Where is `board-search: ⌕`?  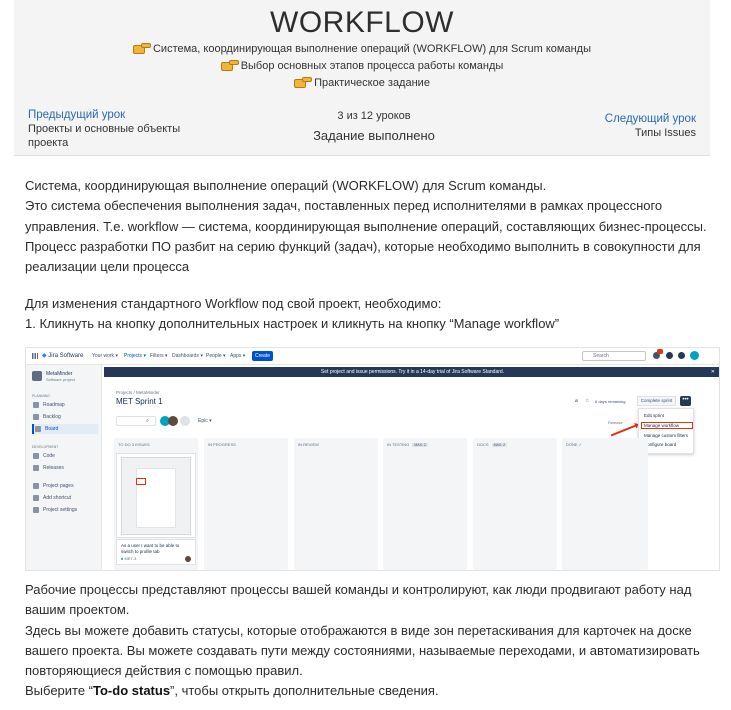
board-search: ⌕ is located at coordinates (136, 421).